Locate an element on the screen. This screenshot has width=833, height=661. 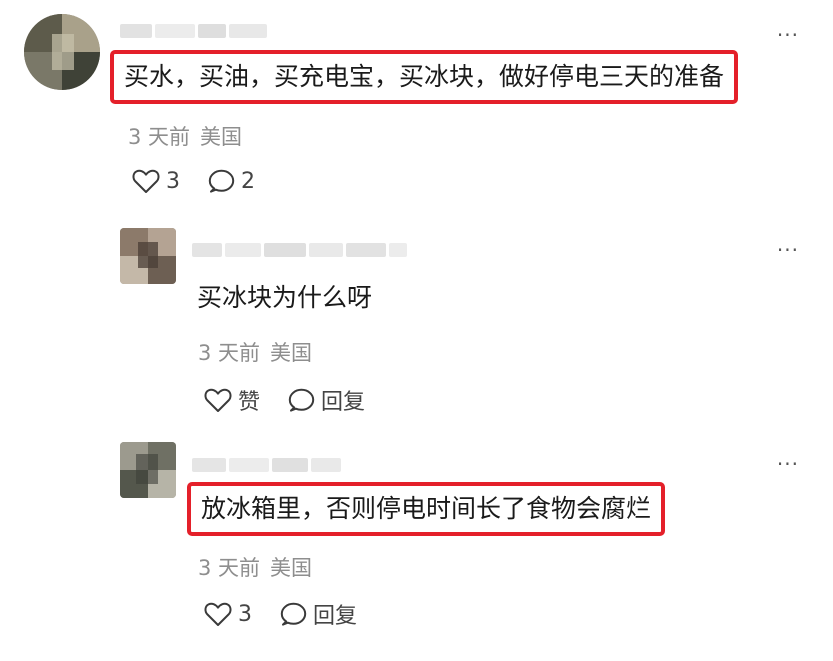
reply-button: 2 is located at coordinates (231, 181).